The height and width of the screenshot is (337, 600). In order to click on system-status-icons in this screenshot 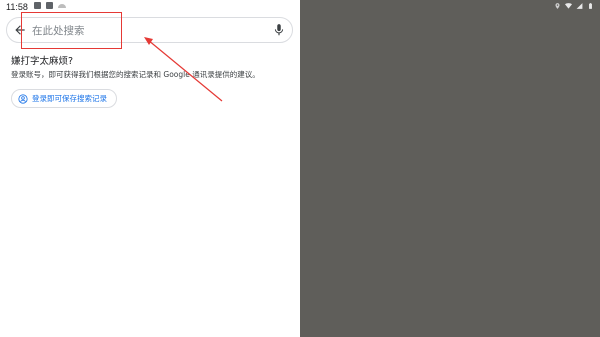, I will do `click(574, 6)`.